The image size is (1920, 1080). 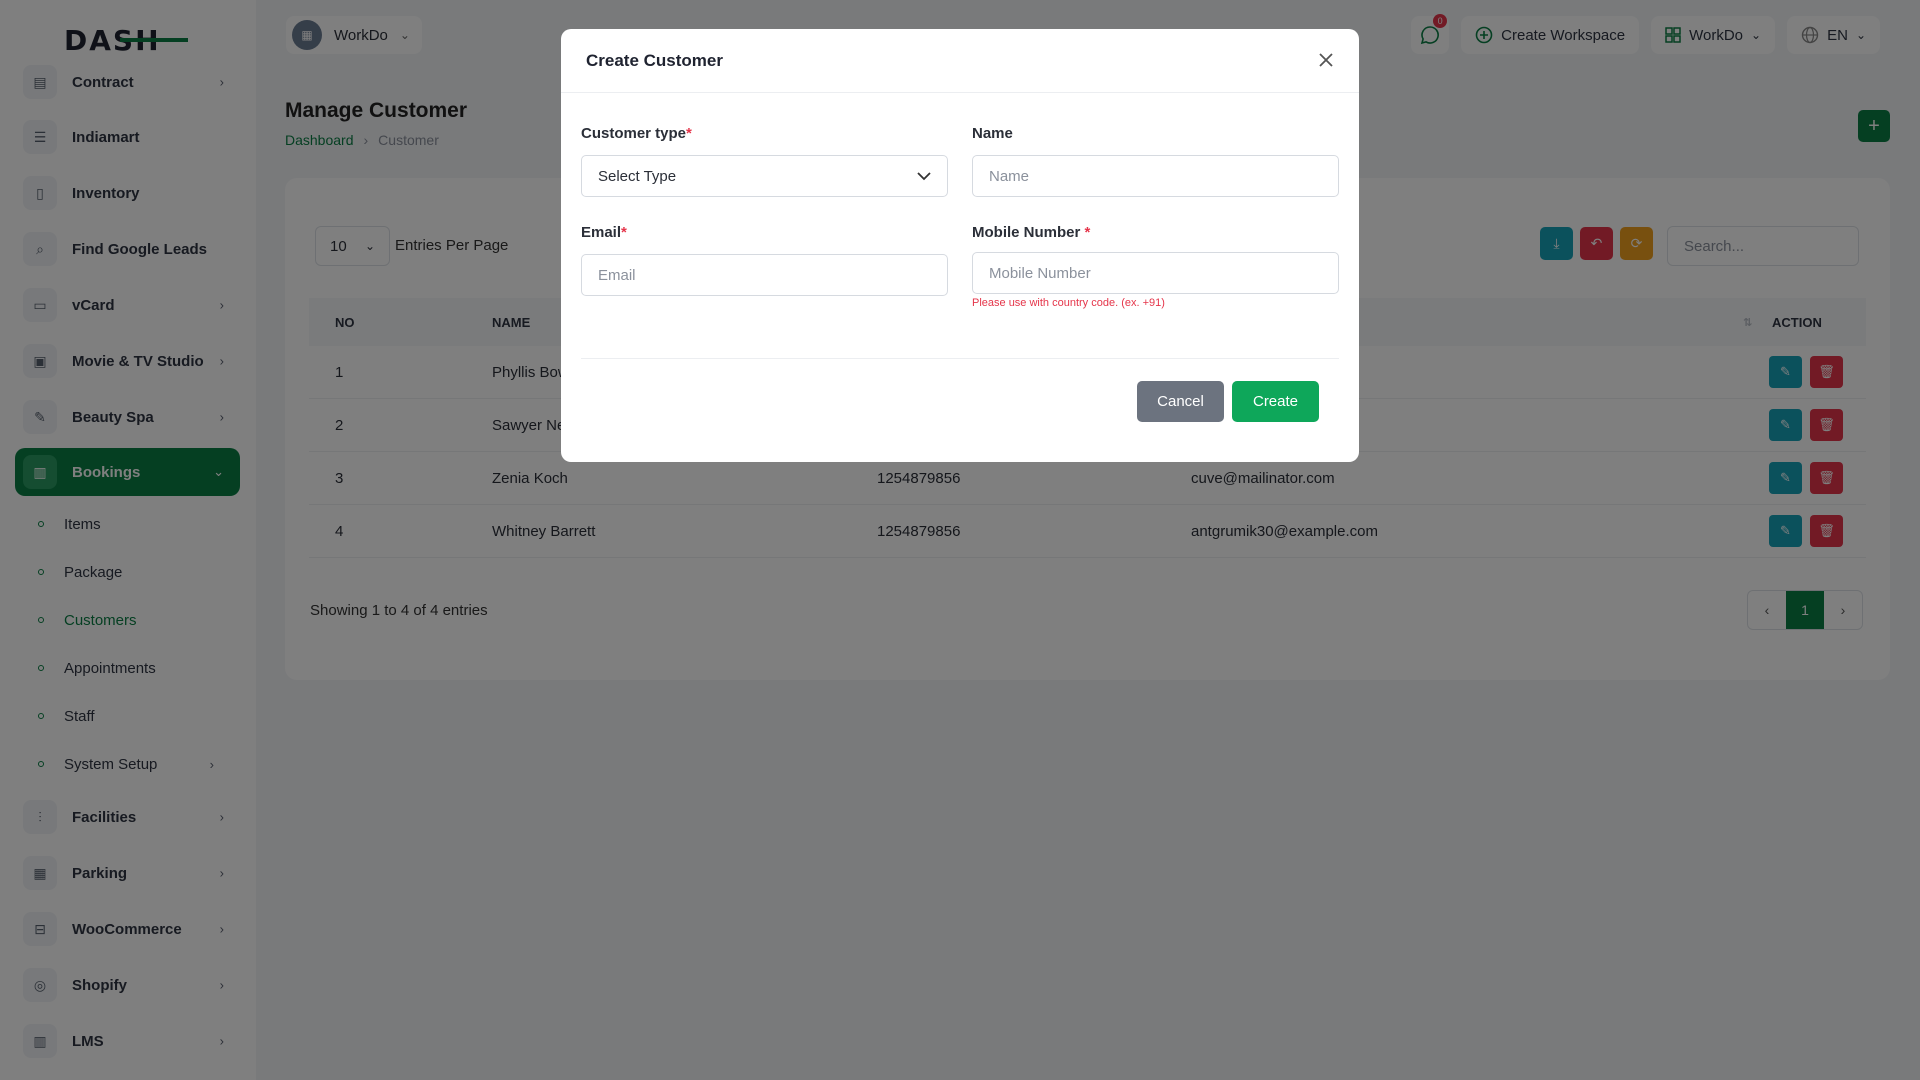 I want to click on email-label: Email*, so click(x=604, y=232).